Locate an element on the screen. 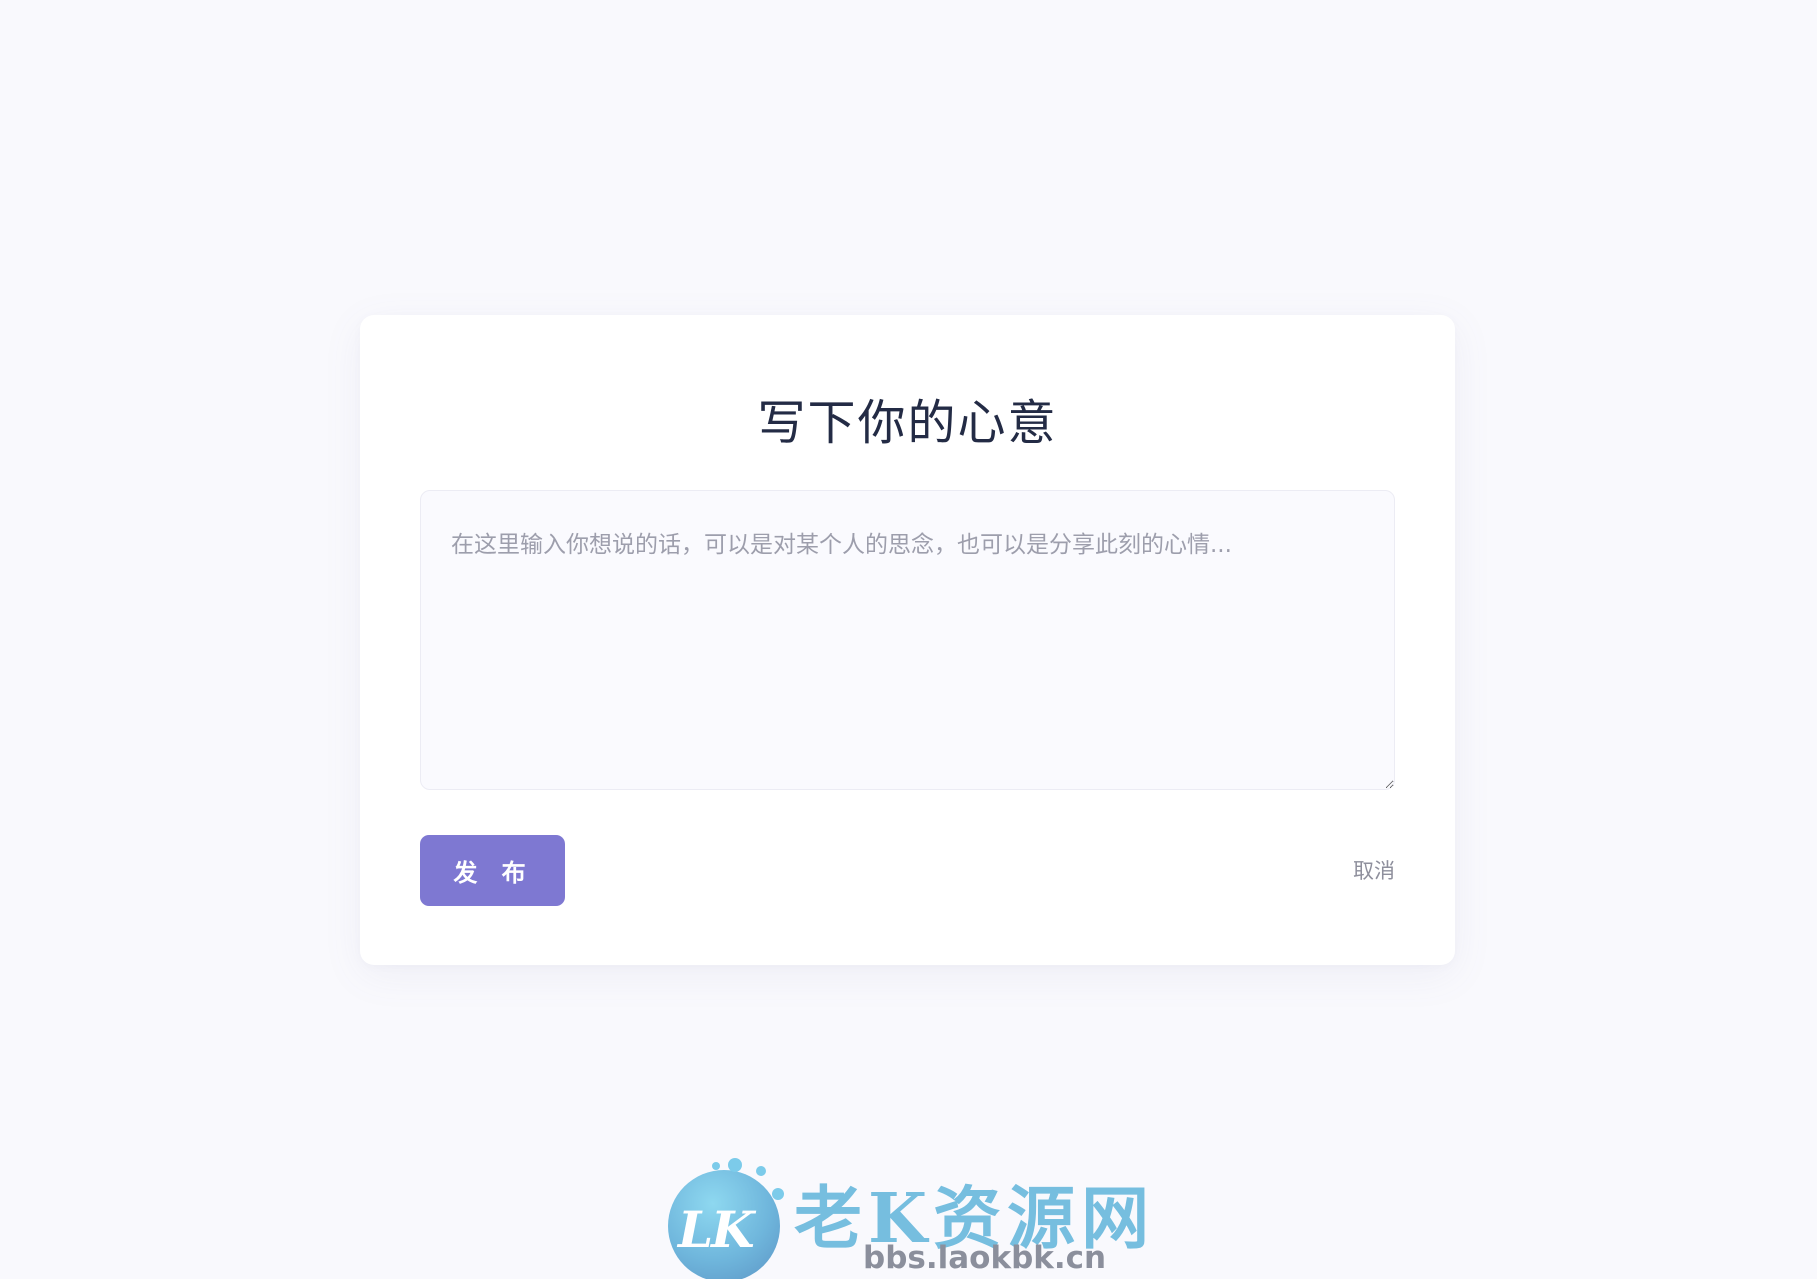 Image resolution: width=1817 pixels, height=1279 pixels. cancel-button: 取消 is located at coordinates (1374, 870).